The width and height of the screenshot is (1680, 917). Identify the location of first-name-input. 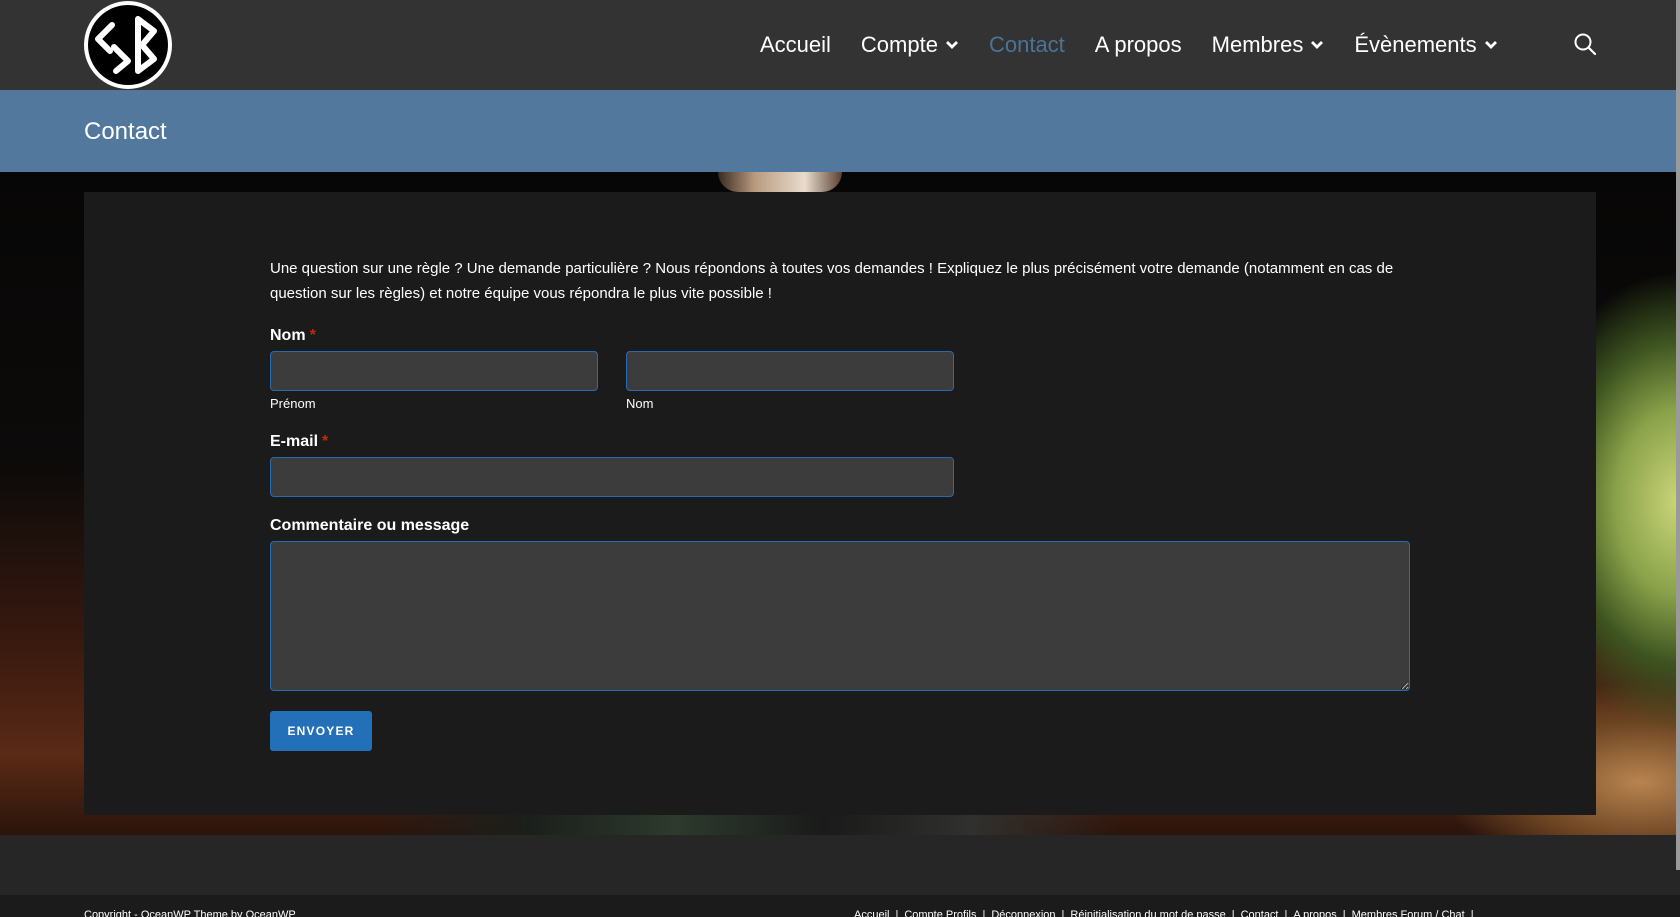
(434, 371).